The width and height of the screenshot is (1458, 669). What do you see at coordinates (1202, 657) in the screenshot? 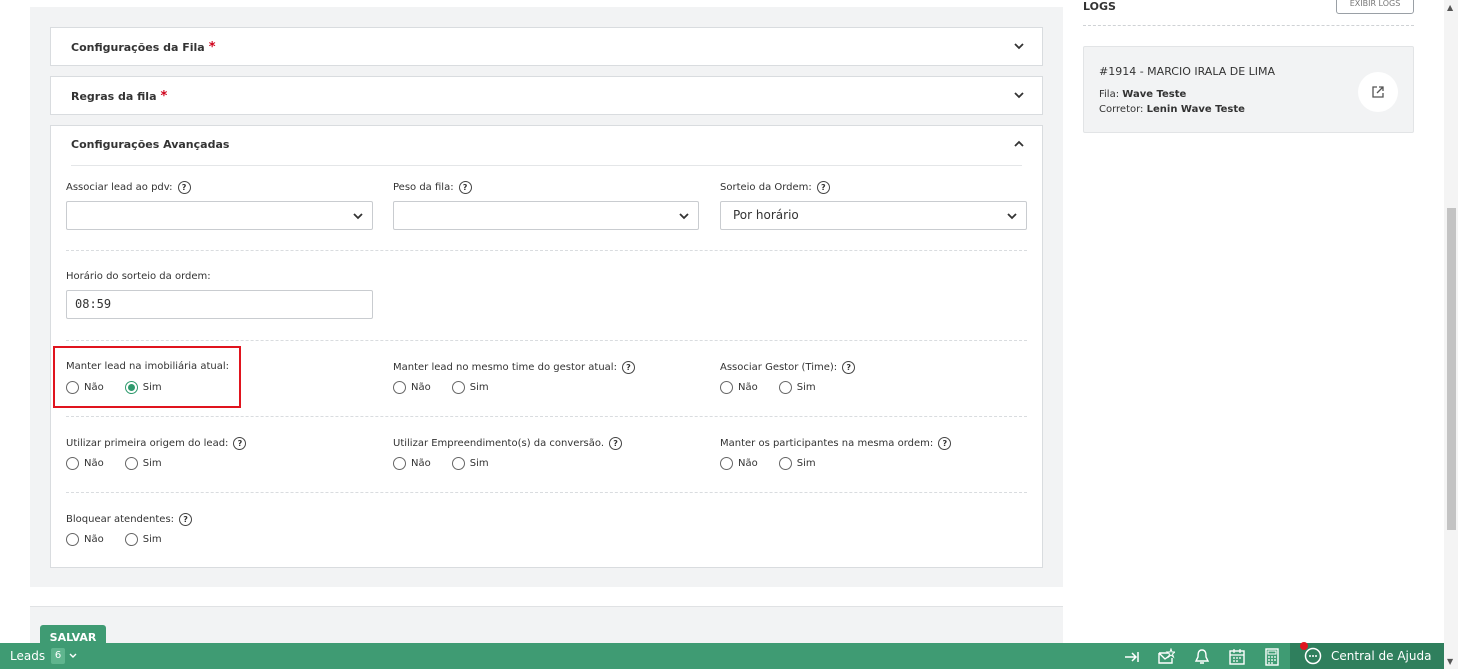
I see `bell-icon` at bounding box center [1202, 657].